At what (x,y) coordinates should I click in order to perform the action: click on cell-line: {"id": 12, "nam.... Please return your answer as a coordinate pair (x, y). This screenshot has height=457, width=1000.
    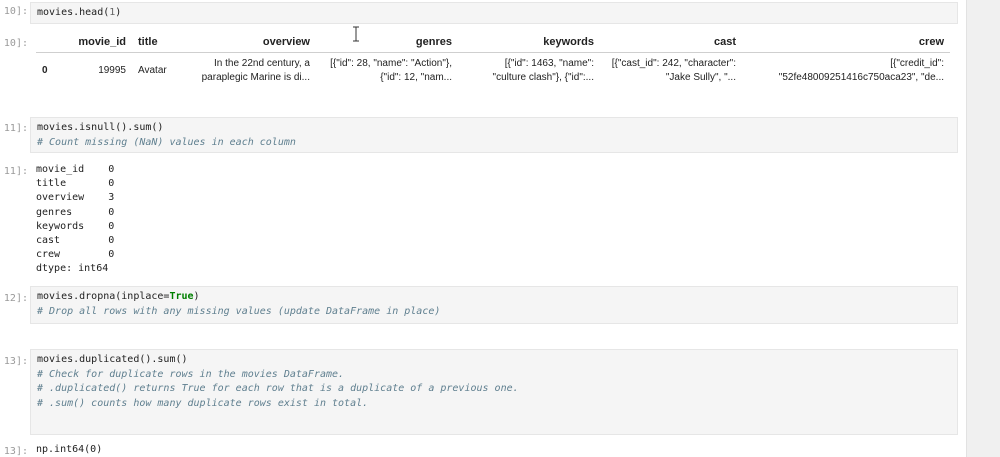
    Looking at the image, I should click on (416, 77).